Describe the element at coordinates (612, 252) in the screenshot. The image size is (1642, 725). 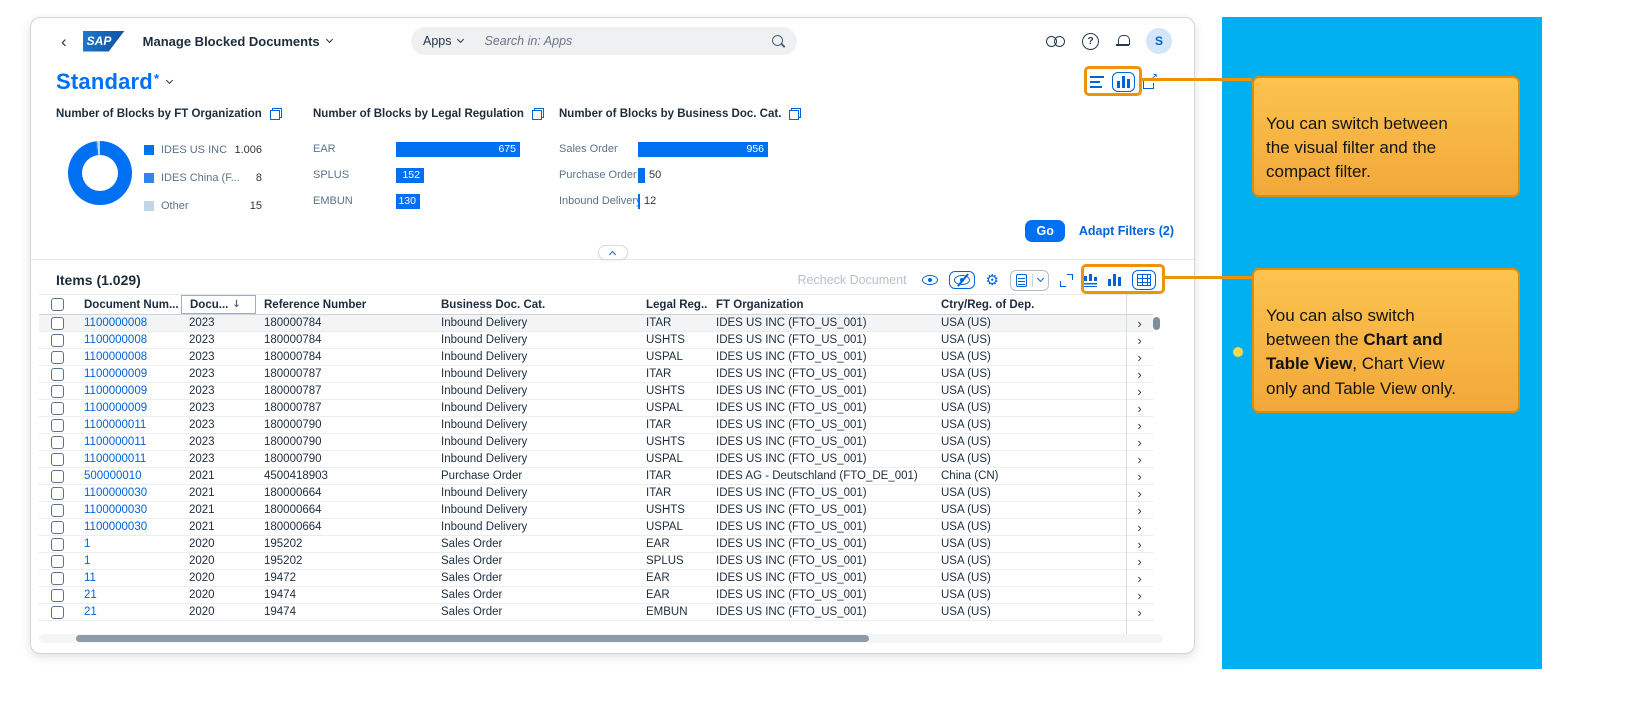
I see `collapse-header-button` at that location.